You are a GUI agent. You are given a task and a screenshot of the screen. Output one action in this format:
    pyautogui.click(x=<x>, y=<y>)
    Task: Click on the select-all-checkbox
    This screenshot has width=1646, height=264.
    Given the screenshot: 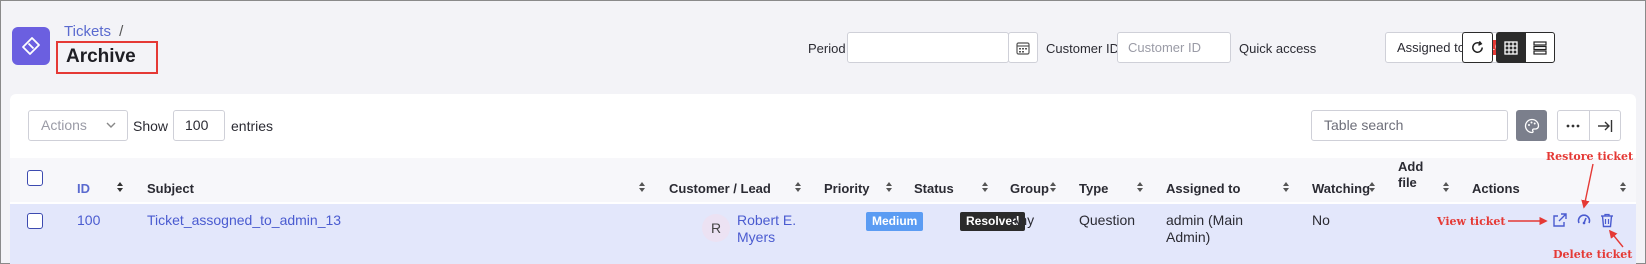 What is the action you would take?
    pyautogui.click(x=35, y=178)
    